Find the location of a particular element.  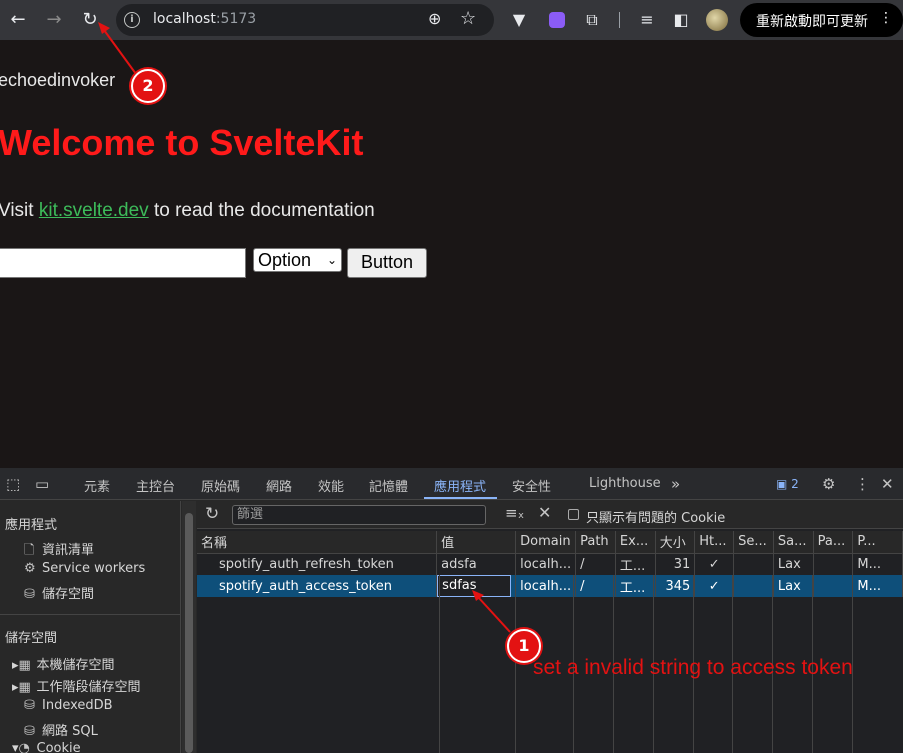

close-devtools-icon: ✕ is located at coordinates (887, 484).